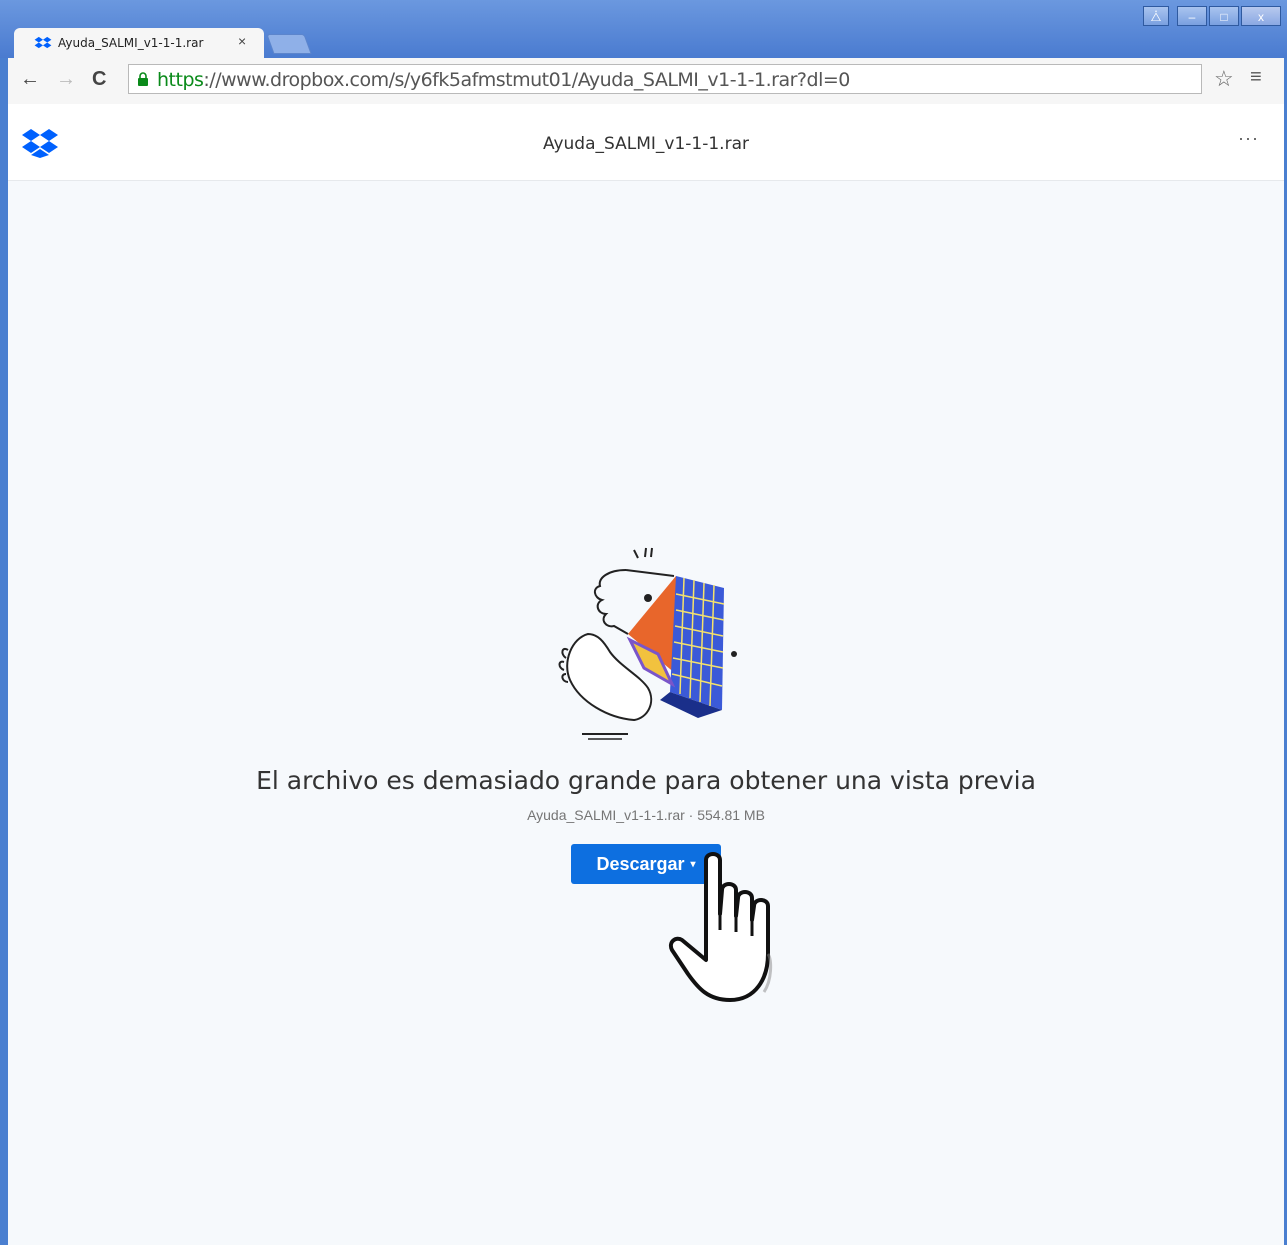 This screenshot has width=1287, height=1245. What do you see at coordinates (1224, 16) in the screenshot?
I see `maximize-button: □` at bounding box center [1224, 16].